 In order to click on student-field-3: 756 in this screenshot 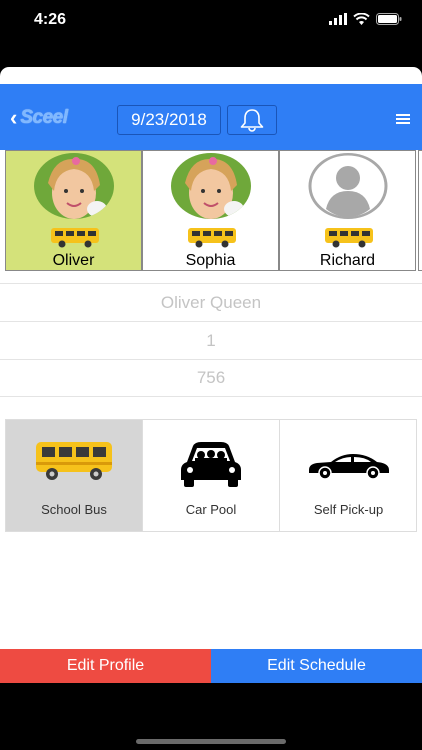, I will do `click(211, 378)`.